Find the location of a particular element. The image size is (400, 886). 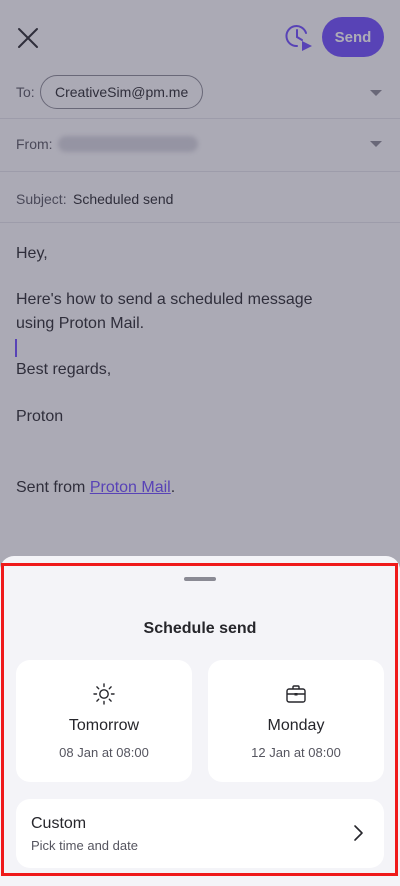

schedule-option-monday: Monday 12 Jan at 08:00 is located at coordinates (296, 721).